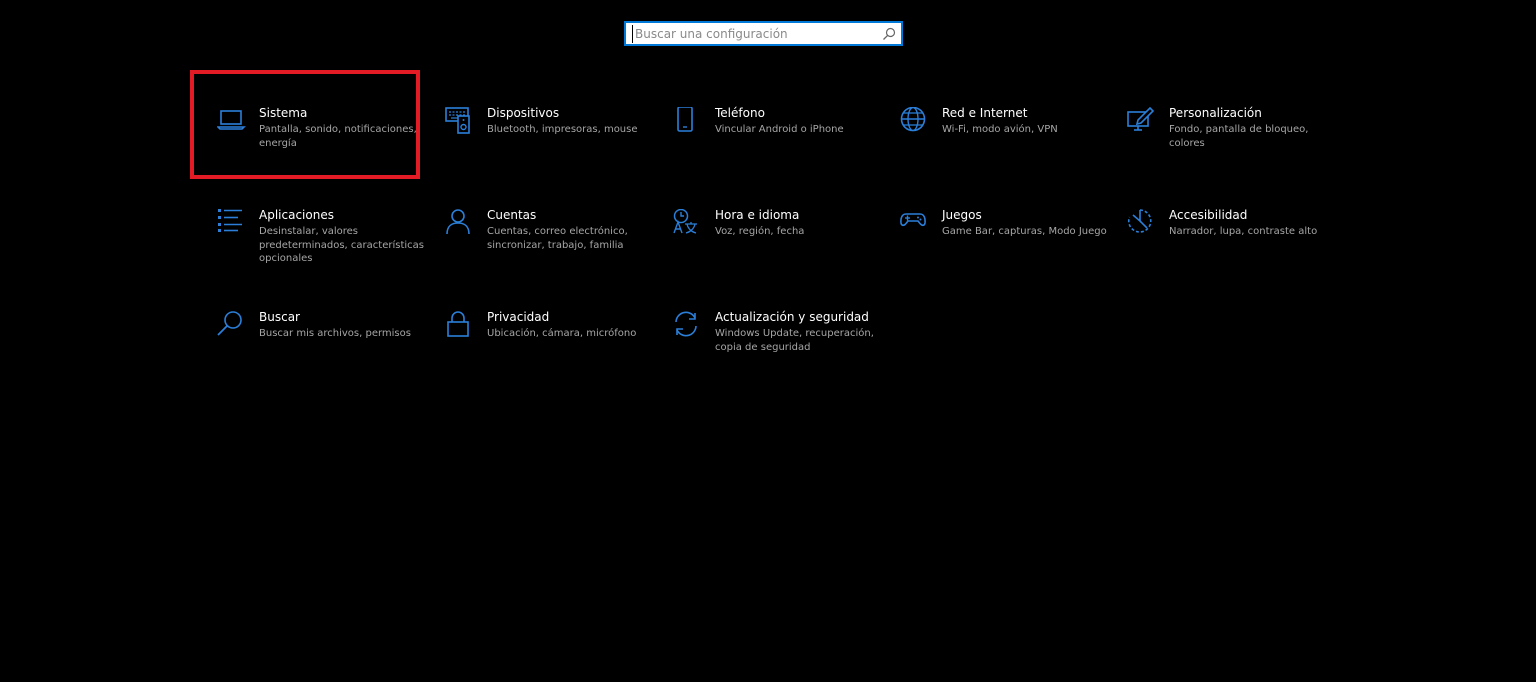  What do you see at coordinates (778, 252) in the screenshot?
I see `tile-hora-idioma: Hora e idioma Voz, región, fecha` at bounding box center [778, 252].